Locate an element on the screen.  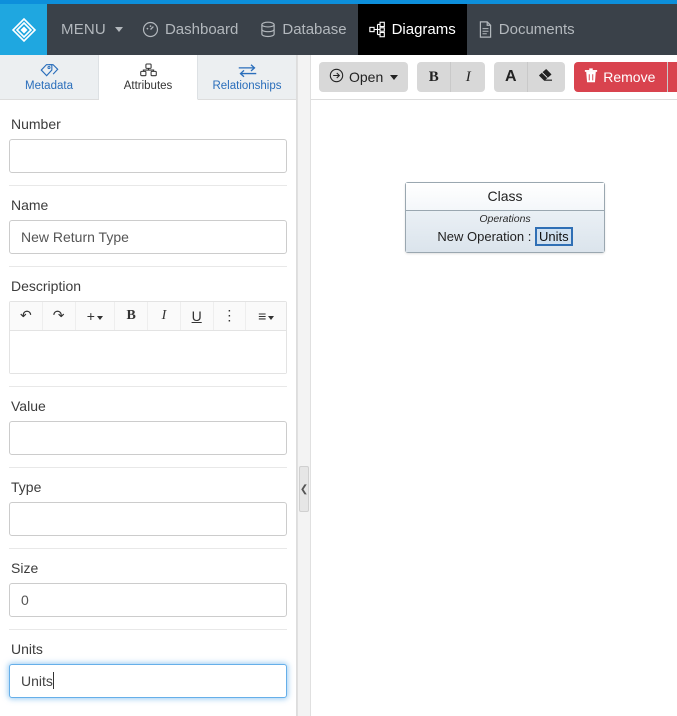
field-size: Size is located at coordinates (148, 595).